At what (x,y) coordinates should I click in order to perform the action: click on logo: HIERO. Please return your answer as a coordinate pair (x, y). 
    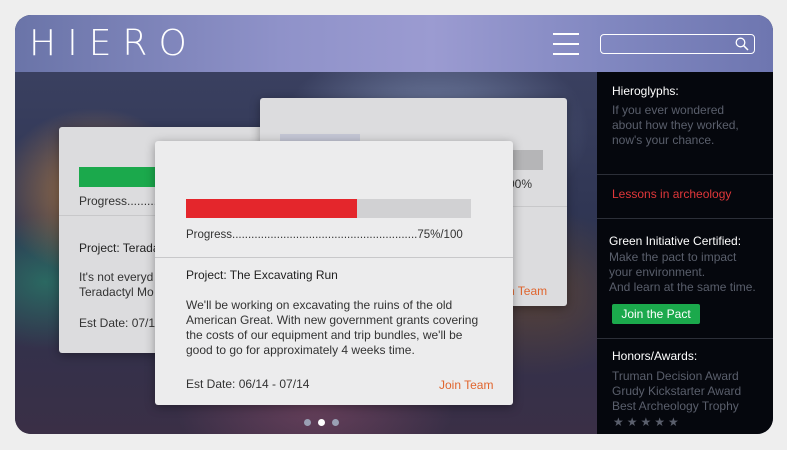
    Looking at the image, I should click on (113, 43).